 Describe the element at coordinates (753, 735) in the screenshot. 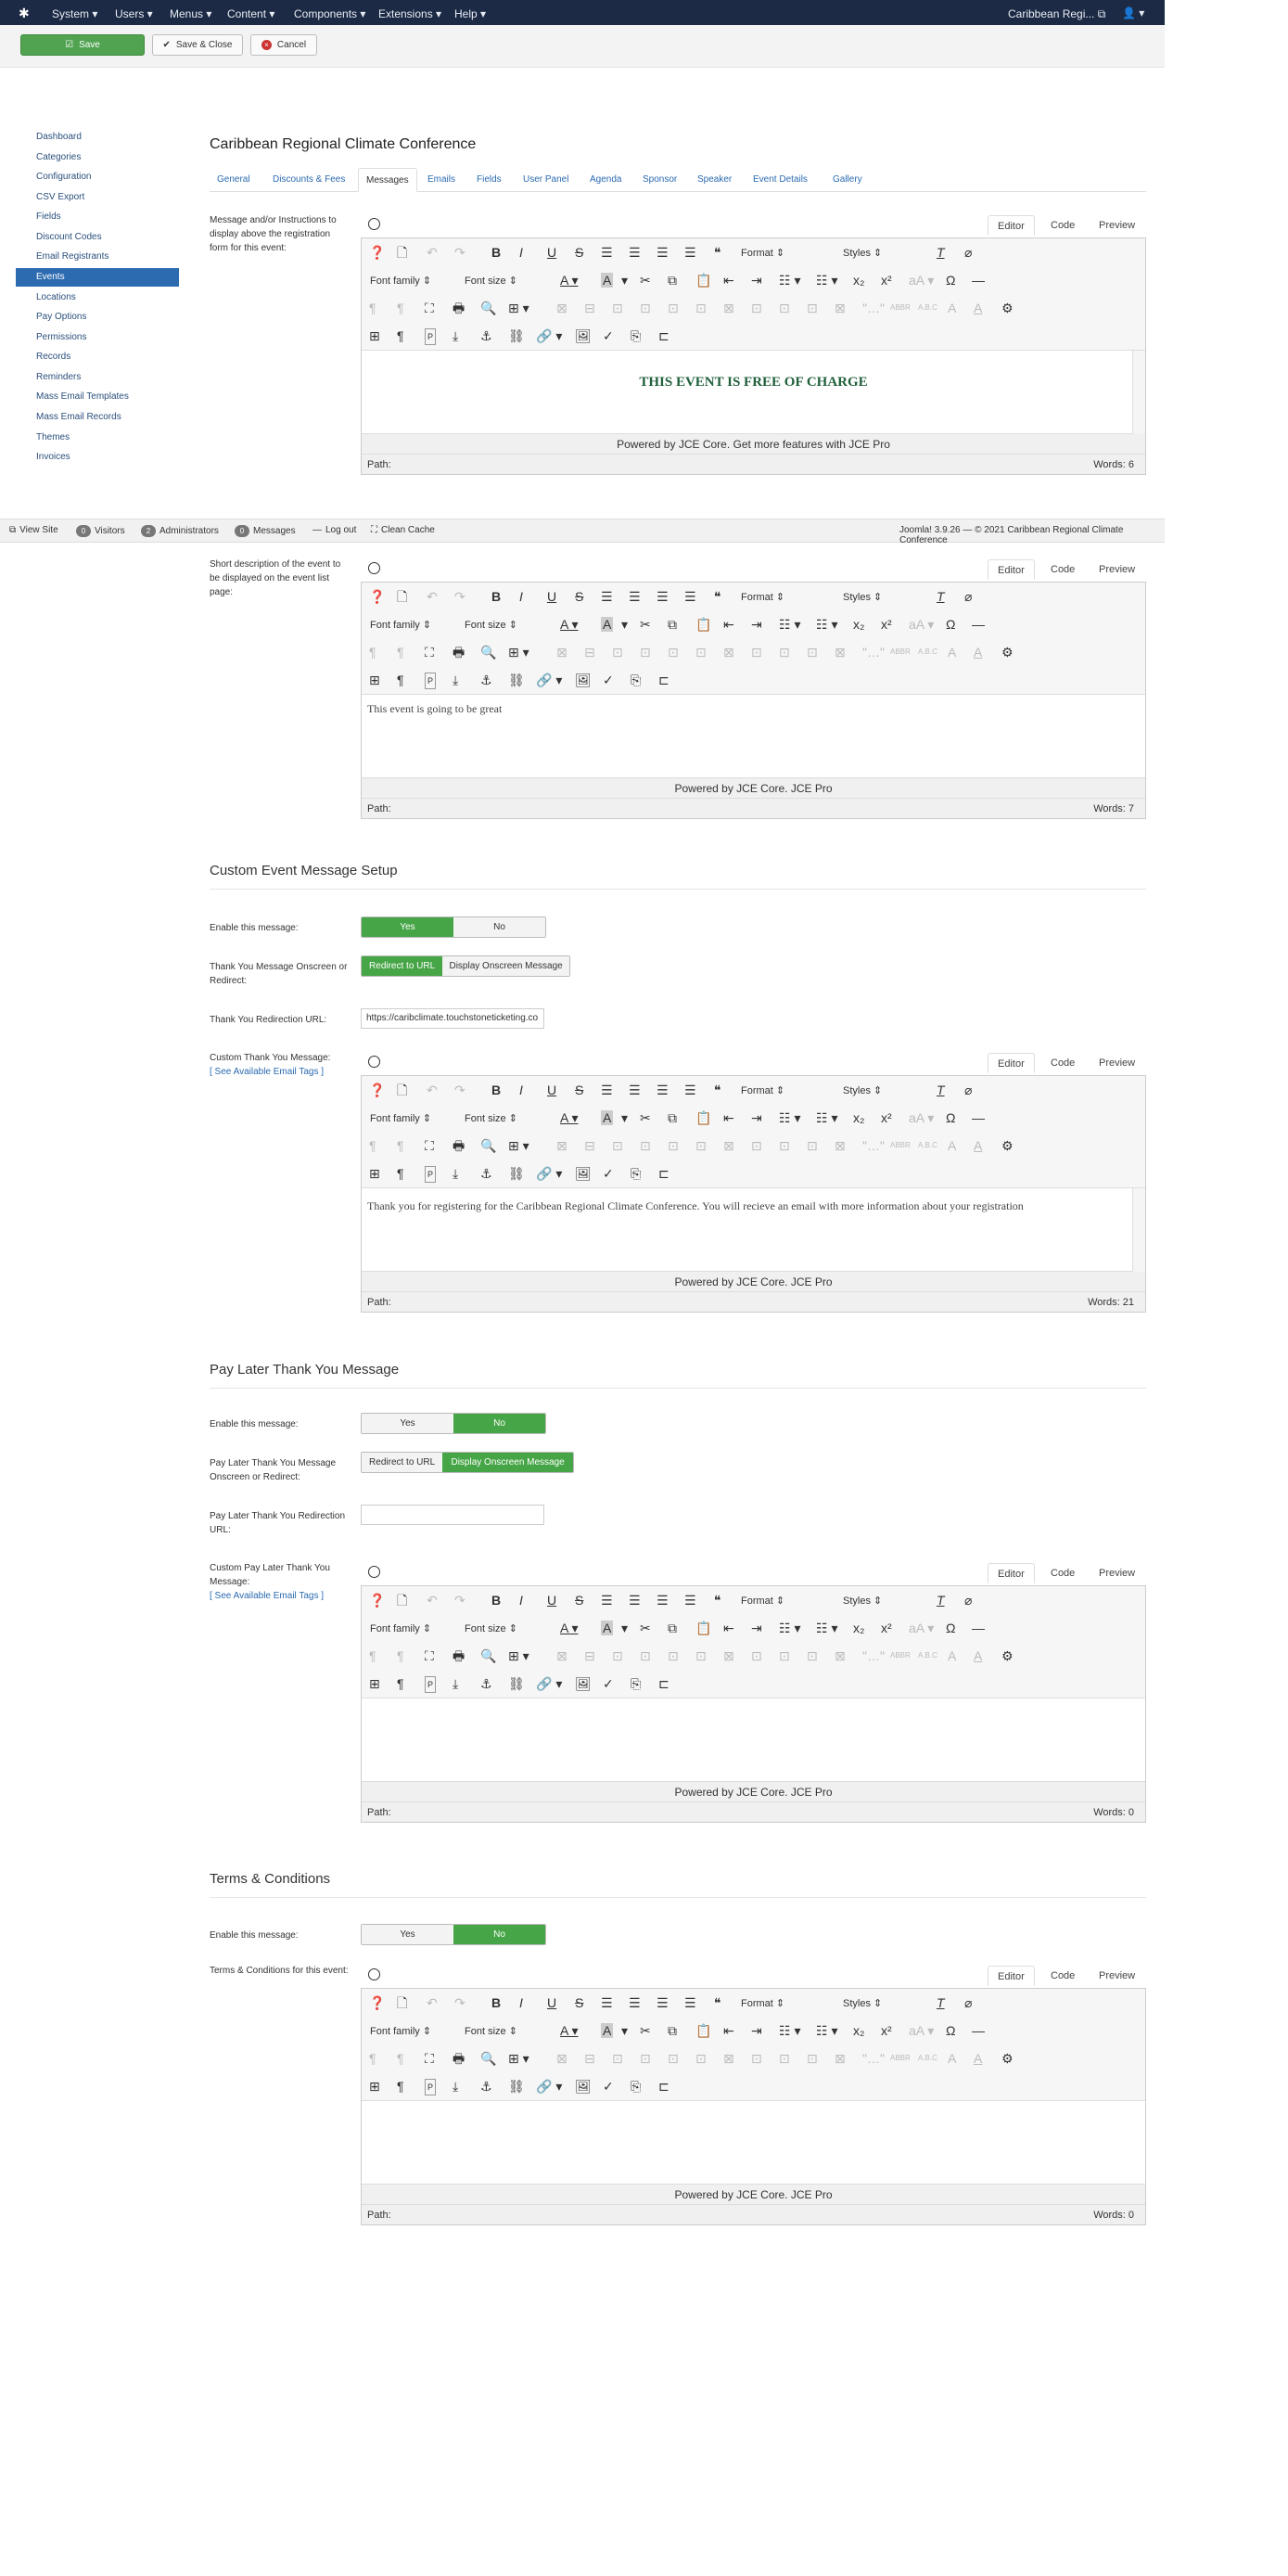

I see `short-description-content-area: This event is going to be great` at that location.